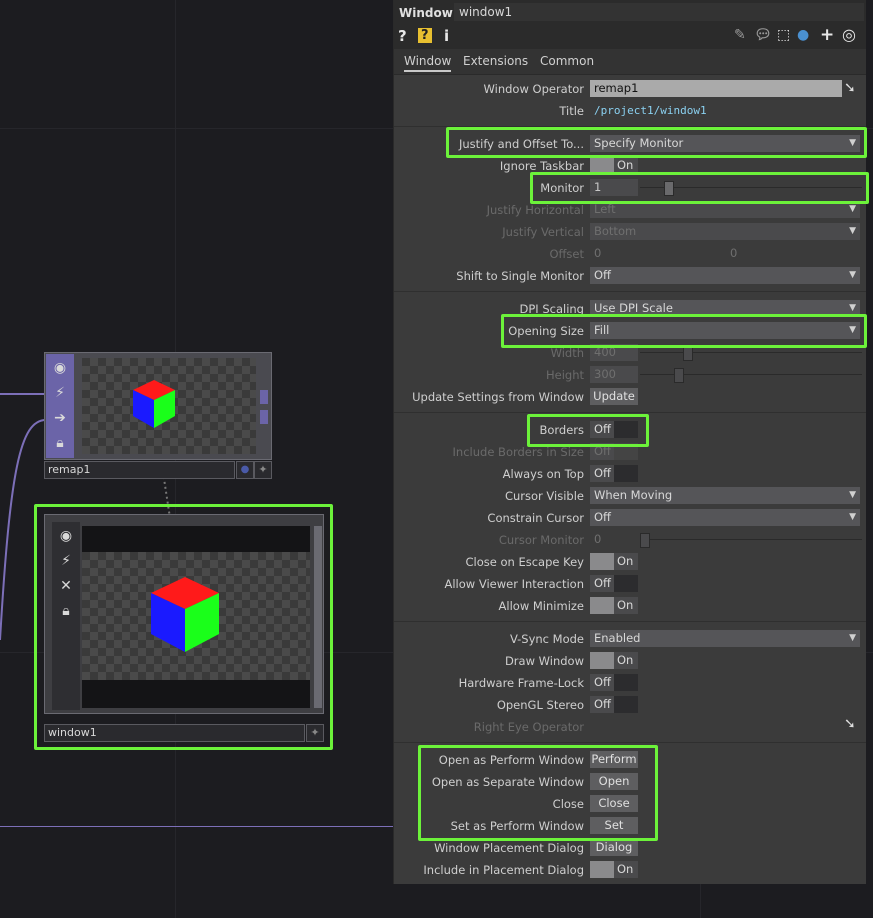  I want to click on menu-value: Use DPI Scale, so click(633, 308).